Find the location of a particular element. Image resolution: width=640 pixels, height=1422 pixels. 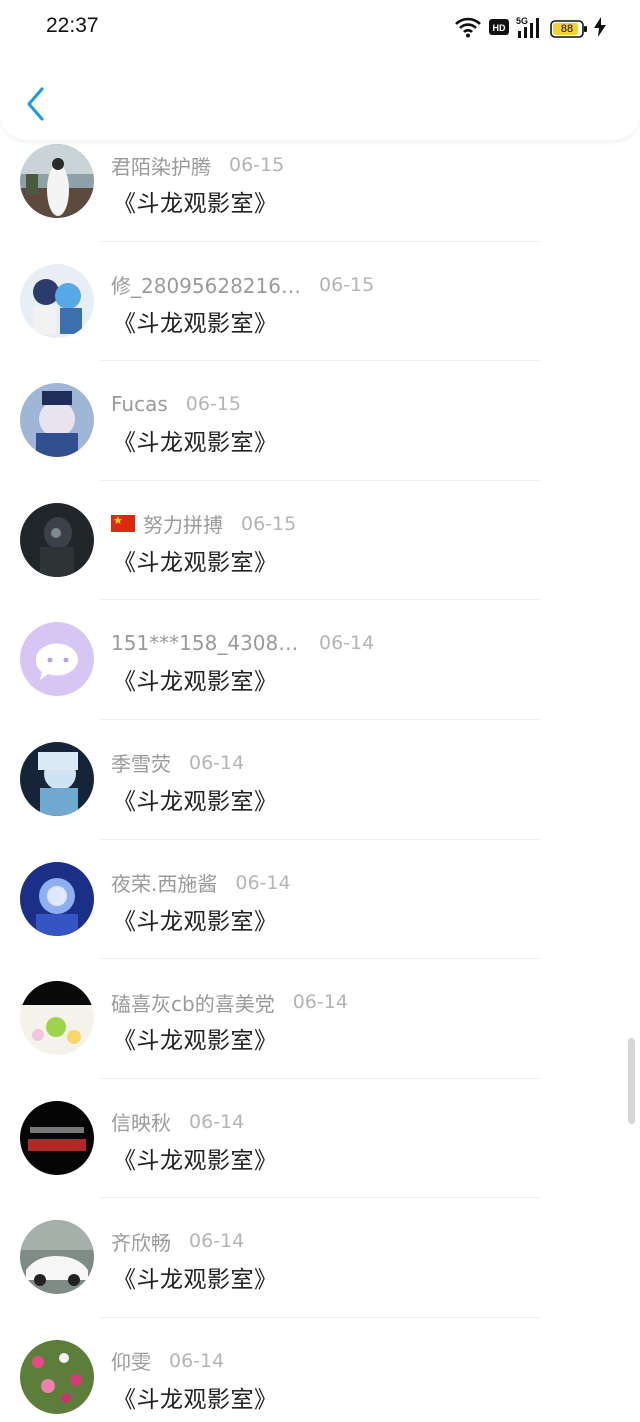

comment-meta: 信映秋 06-14 is located at coordinates (177, 1122).